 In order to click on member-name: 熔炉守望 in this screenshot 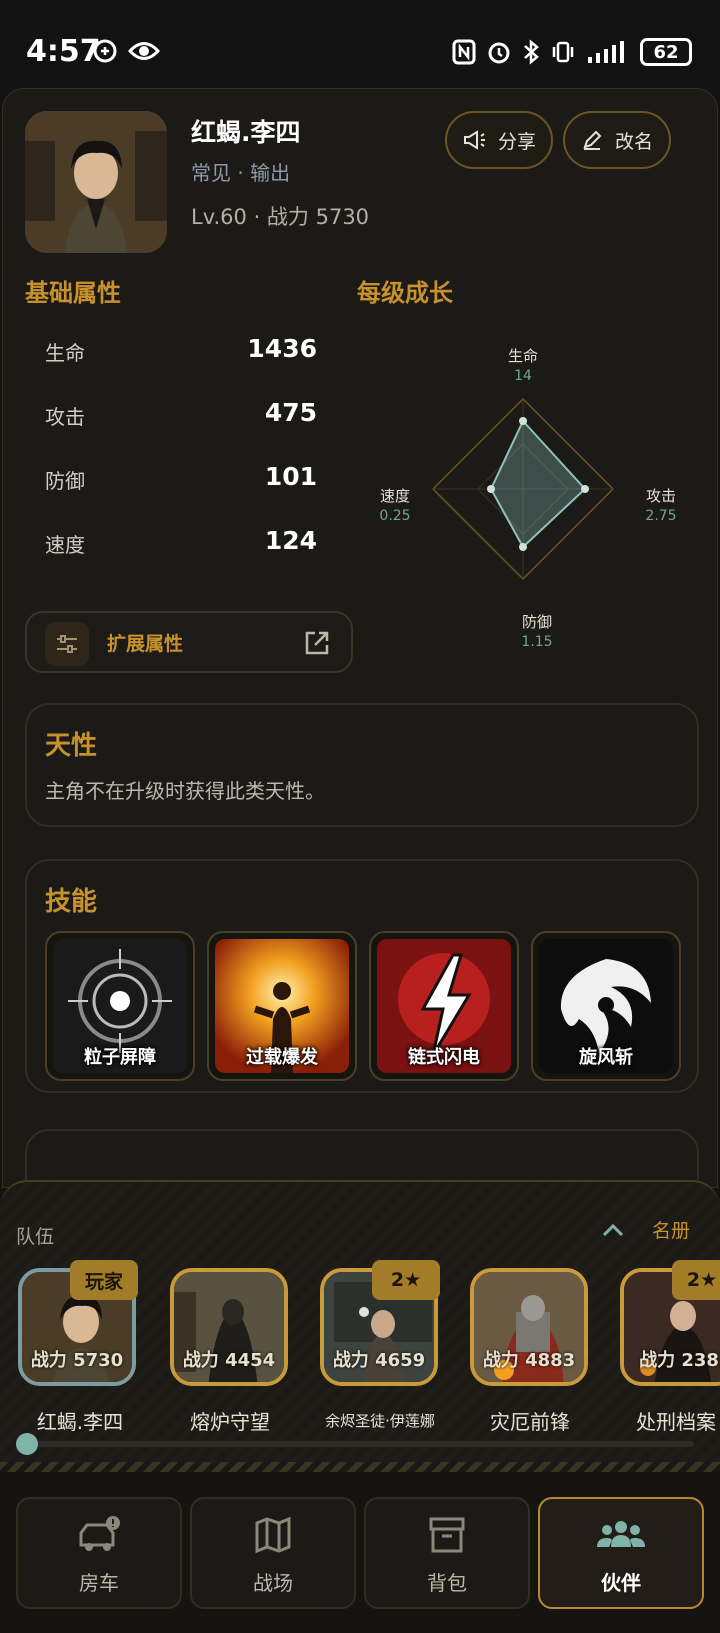, I will do `click(230, 1422)`.